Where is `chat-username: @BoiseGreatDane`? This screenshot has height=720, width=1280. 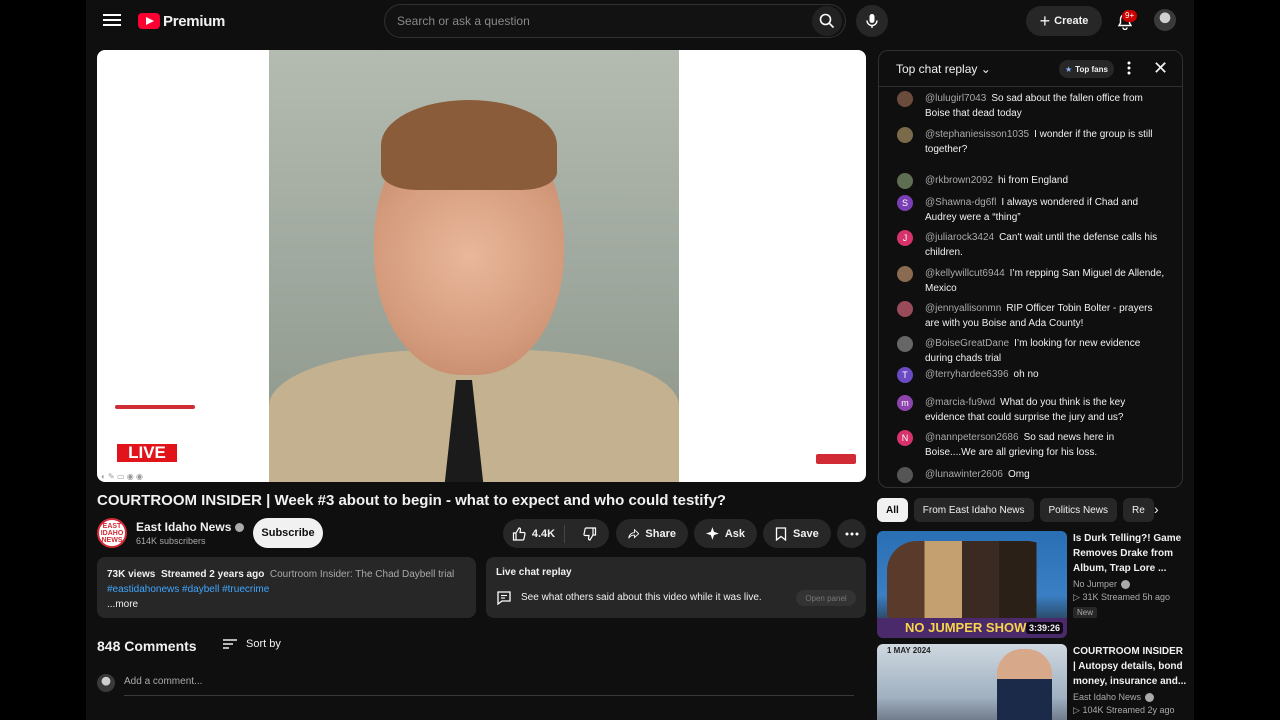 chat-username: @BoiseGreatDane is located at coordinates (967, 343).